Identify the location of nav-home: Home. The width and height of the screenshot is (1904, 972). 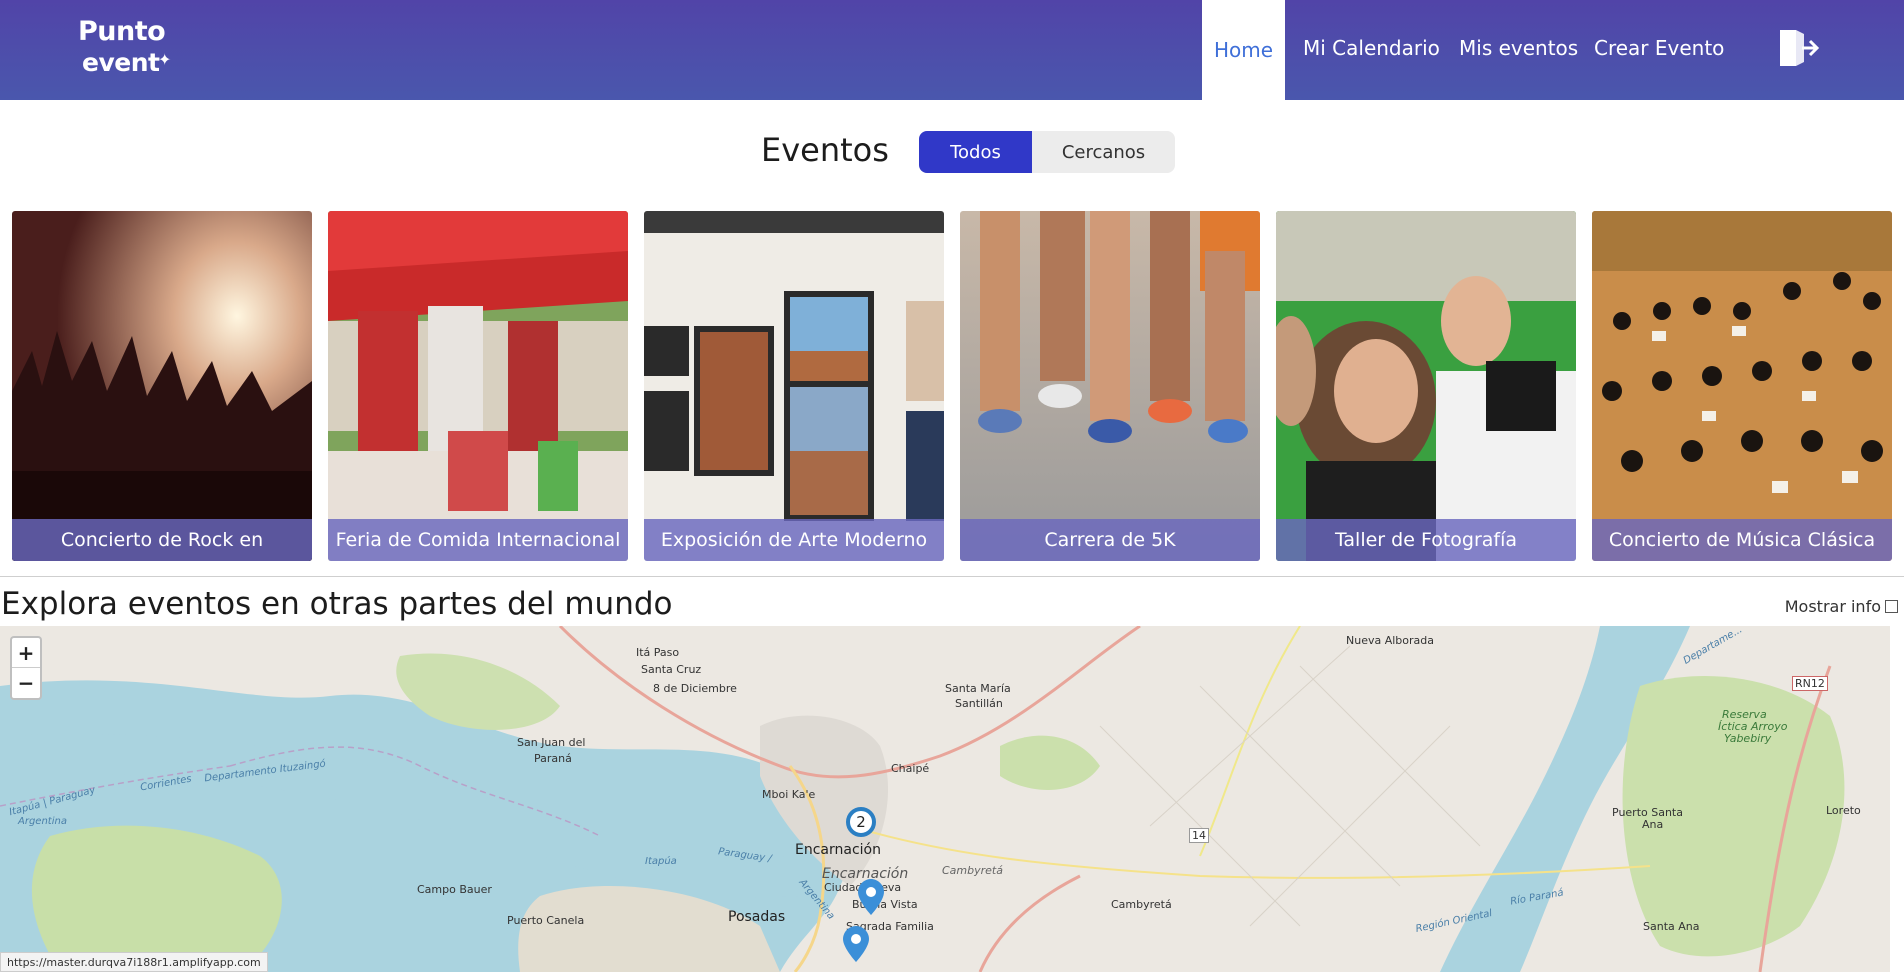
(1243, 50).